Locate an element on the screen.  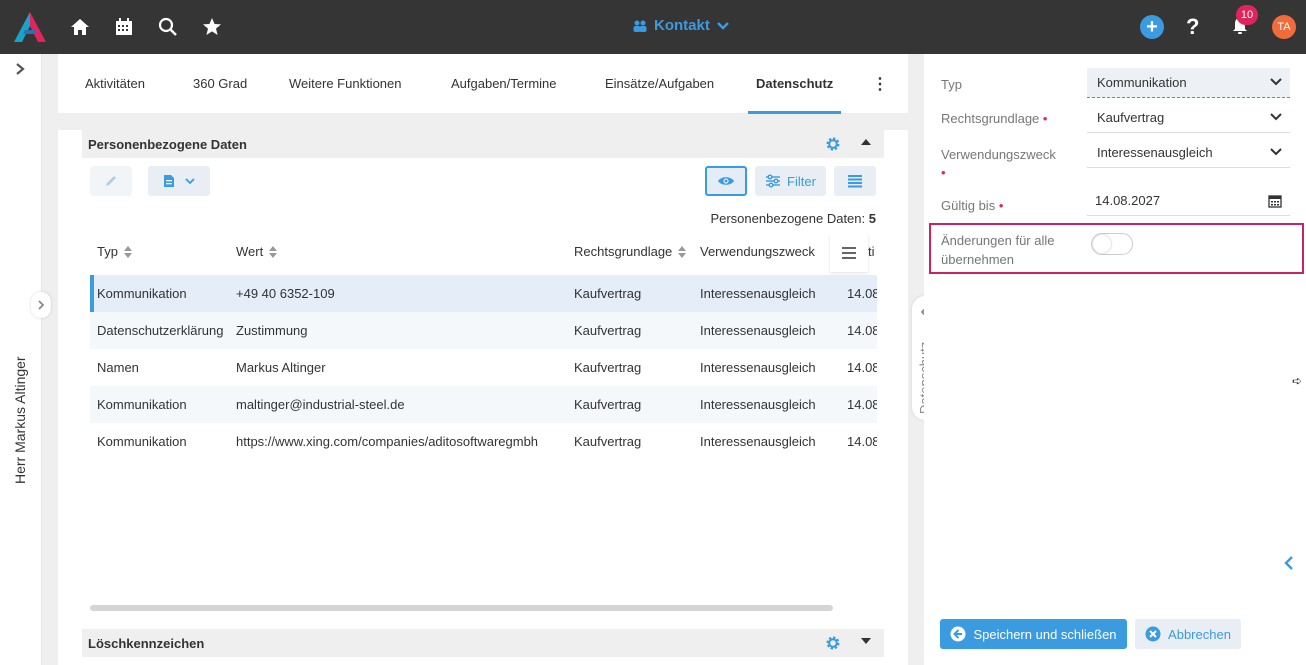
menu-icon is located at coordinates (849, 253).